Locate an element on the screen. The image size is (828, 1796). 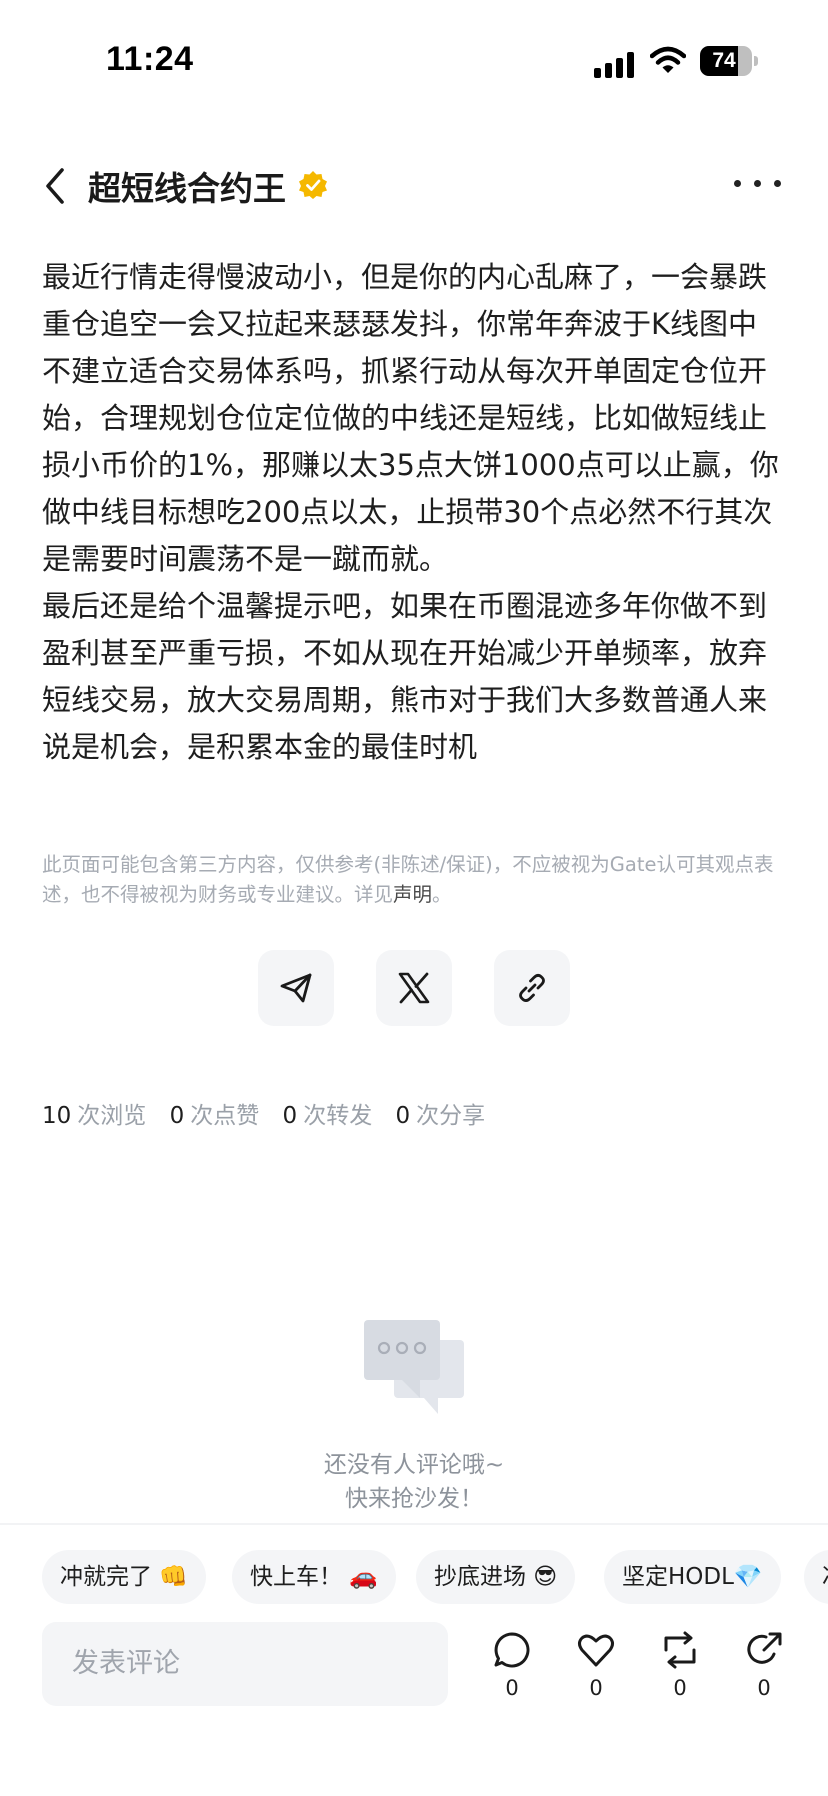
quick-reply-chip: 抄底进场 😎 is located at coordinates (496, 1577).